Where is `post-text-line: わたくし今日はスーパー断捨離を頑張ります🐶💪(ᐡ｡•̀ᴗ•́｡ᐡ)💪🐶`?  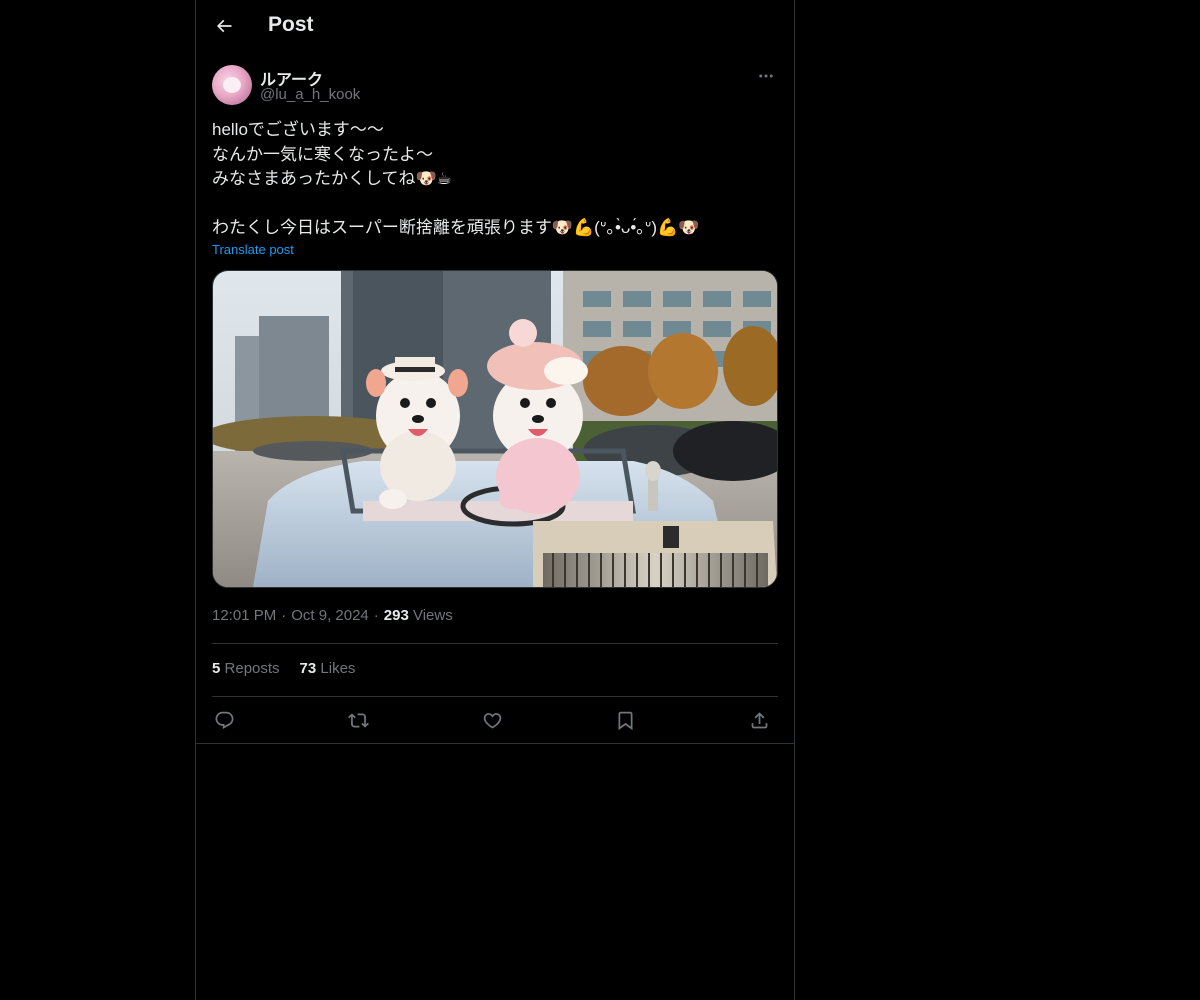 post-text-line: わたくし今日はスーパー断捨離を頑張ります🐶💪(ᐡ｡•̀ᴗ•́｡ᐡ)💪🐶 is located at coordinates (456, 227).